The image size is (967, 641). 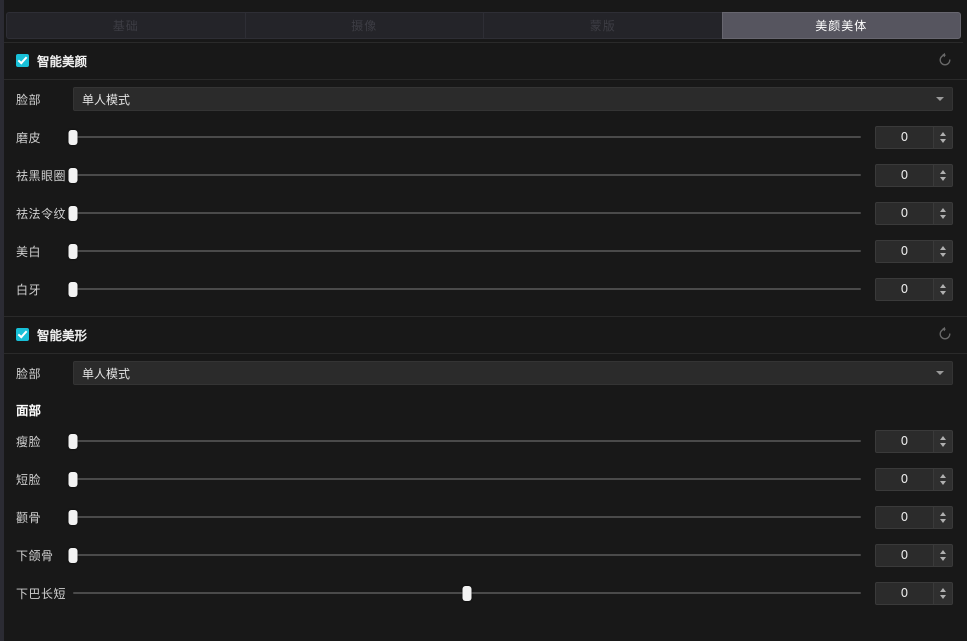 I want to click on spinbox-dark-circles: 0, so click(x=914, y=175).